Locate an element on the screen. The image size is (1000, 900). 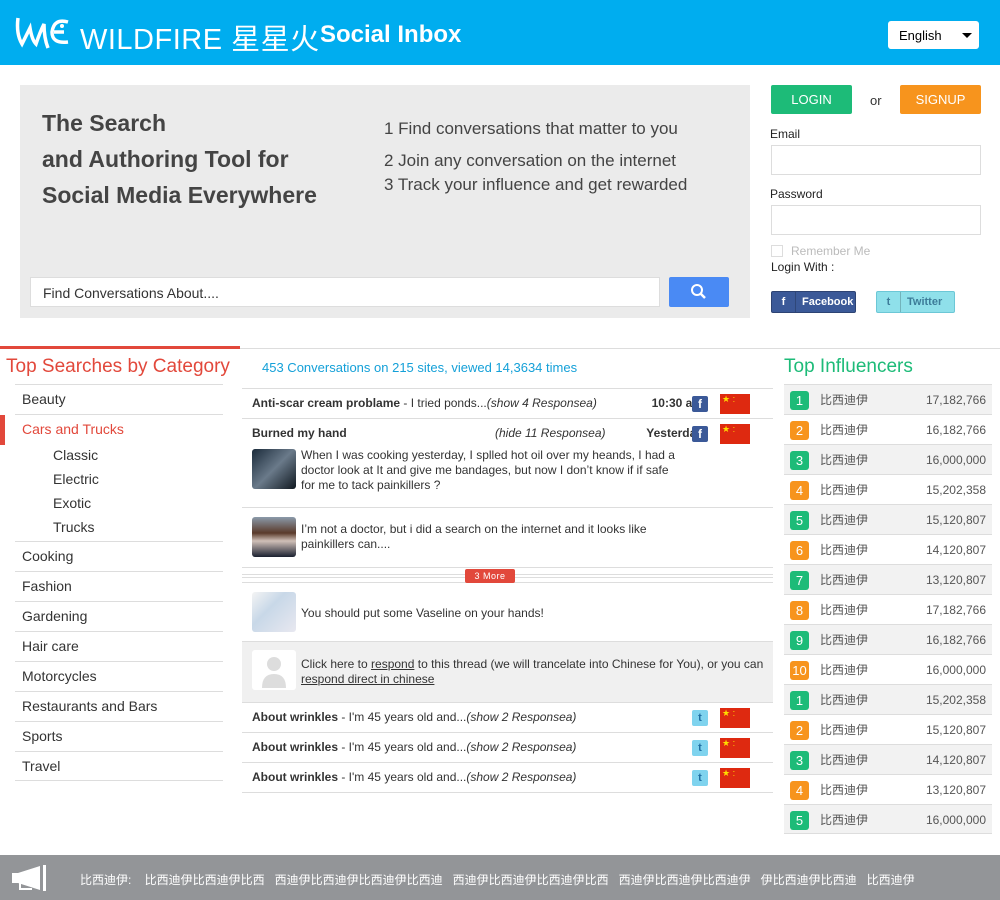
or-label: or is located at coordinates (876, 100).